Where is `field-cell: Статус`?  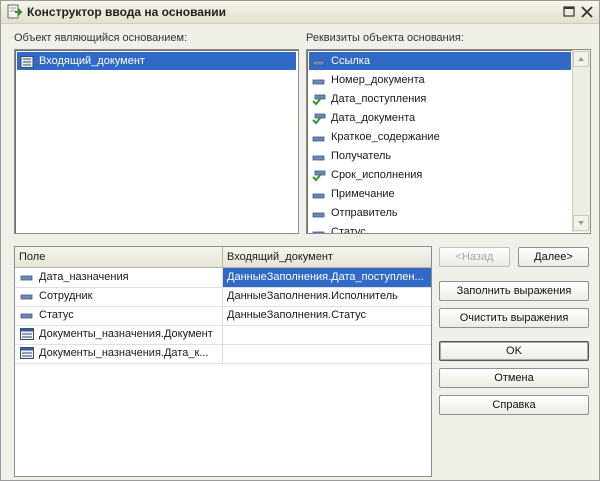
field-cell: Статус is located at coordinates (119, 315).